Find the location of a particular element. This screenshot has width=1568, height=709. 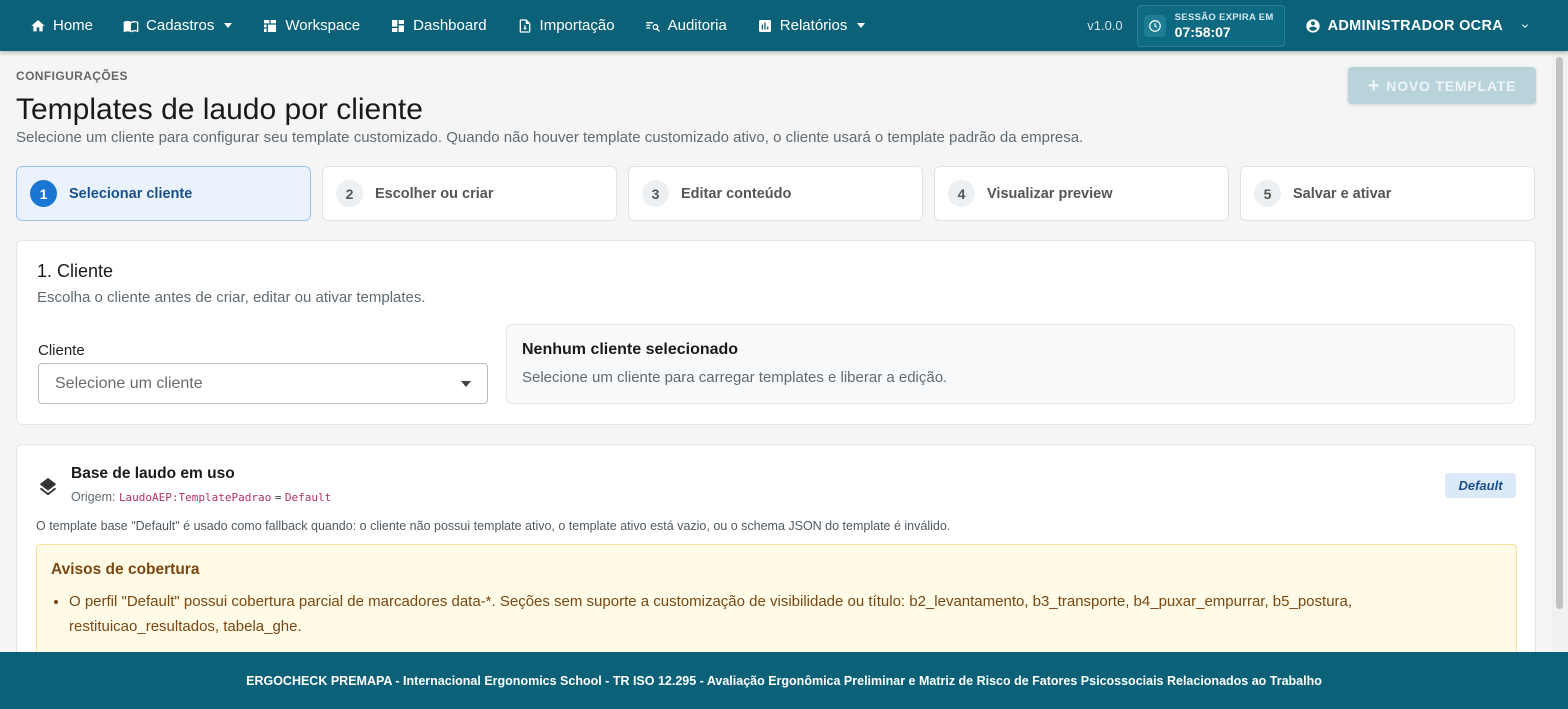

step-save-activate: 5 Salvar e ativar is located at coordinates (1387, 193).